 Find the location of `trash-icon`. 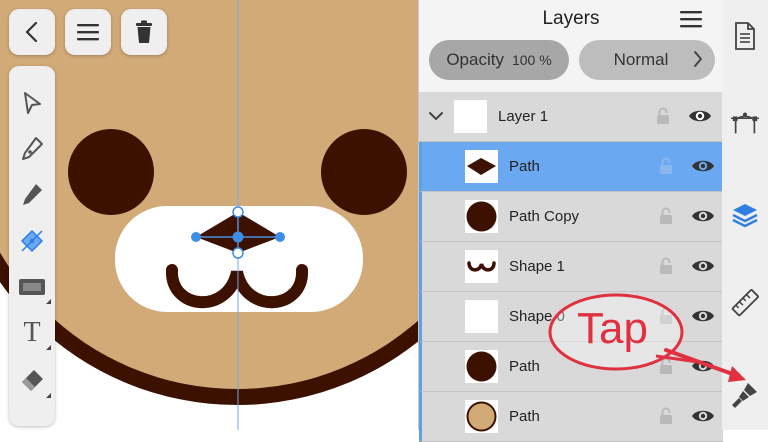

trash-icon is located at coordinates (144, 31).